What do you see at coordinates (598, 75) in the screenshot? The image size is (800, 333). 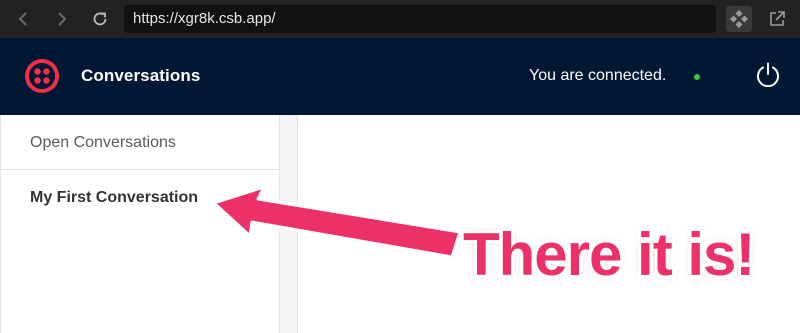 I see `connection-status: You are connected.` at bounding box center [598, 75].